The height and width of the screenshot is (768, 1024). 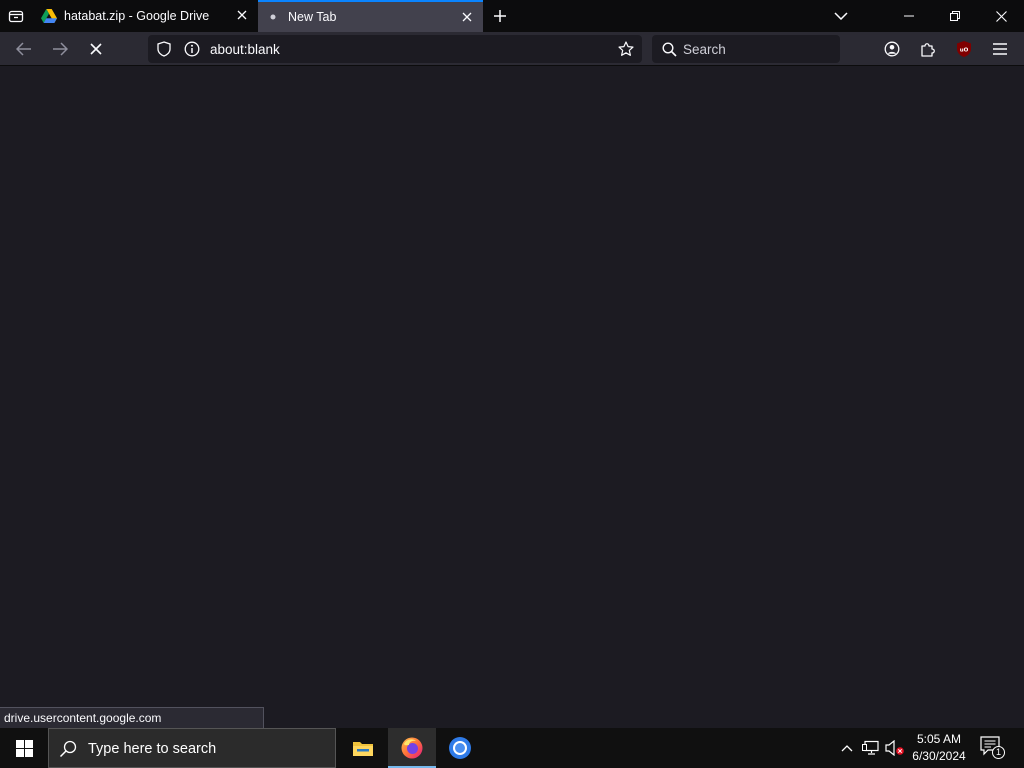 What do you see at coordinates (395, 49) in the screenshot?
I see `url-bar: about:blank` at bounding box center [395, 49].